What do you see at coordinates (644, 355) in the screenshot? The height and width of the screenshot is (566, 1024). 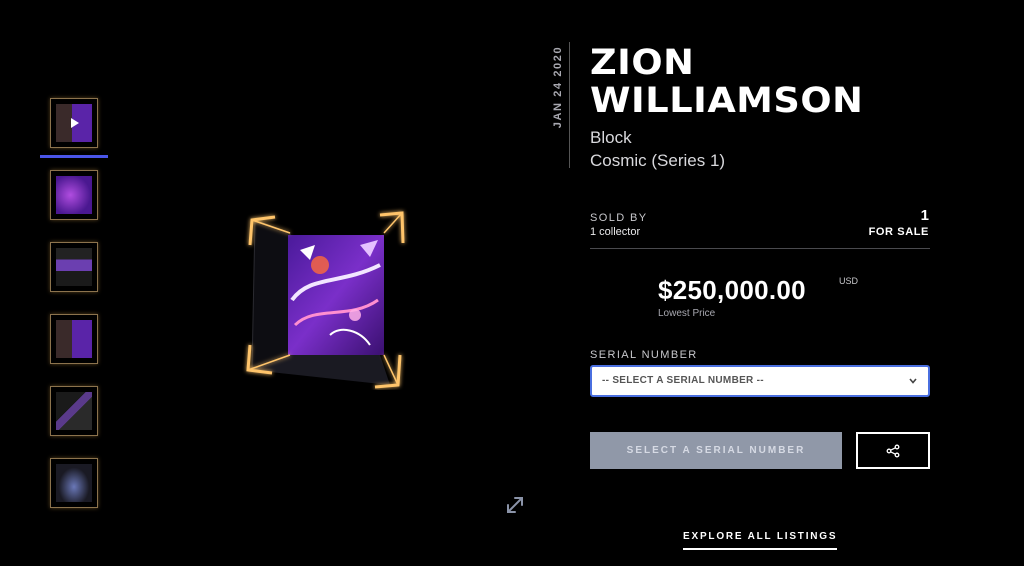 I see `serial-number-label: SERIAL NUMBER` at bounding box center [644, 355].